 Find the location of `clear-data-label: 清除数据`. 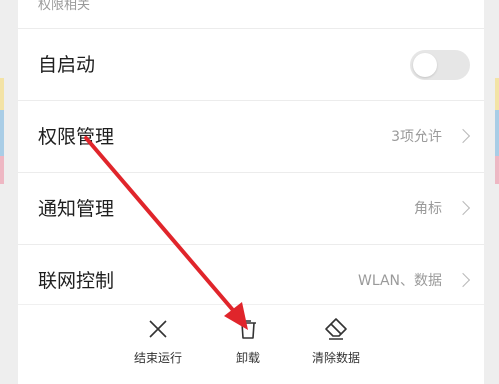

clear-data-label: 清除数据 is located at coordinates (335, 358).